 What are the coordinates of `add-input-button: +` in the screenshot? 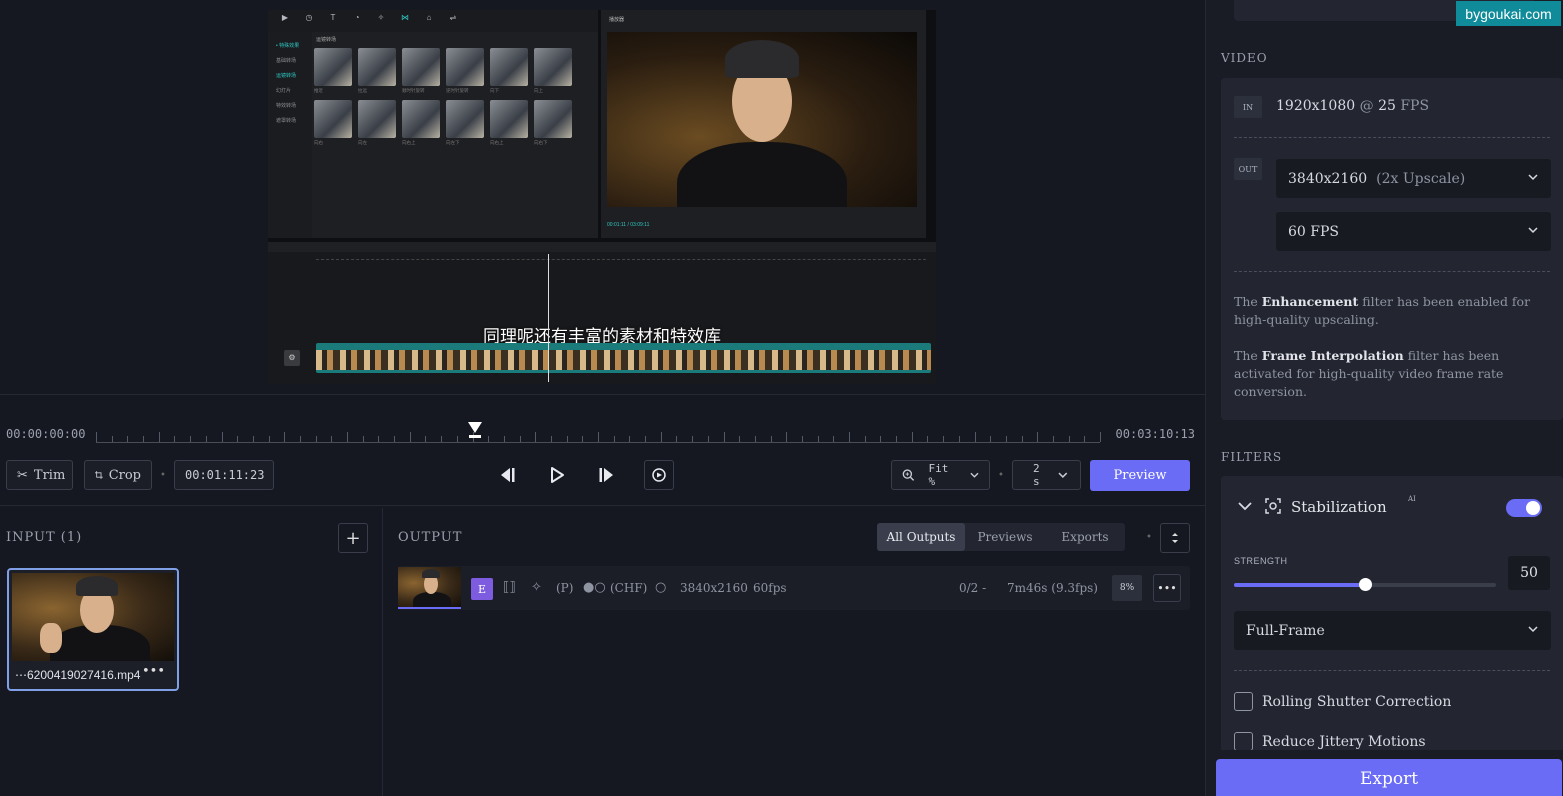 It's located at (353, 538).